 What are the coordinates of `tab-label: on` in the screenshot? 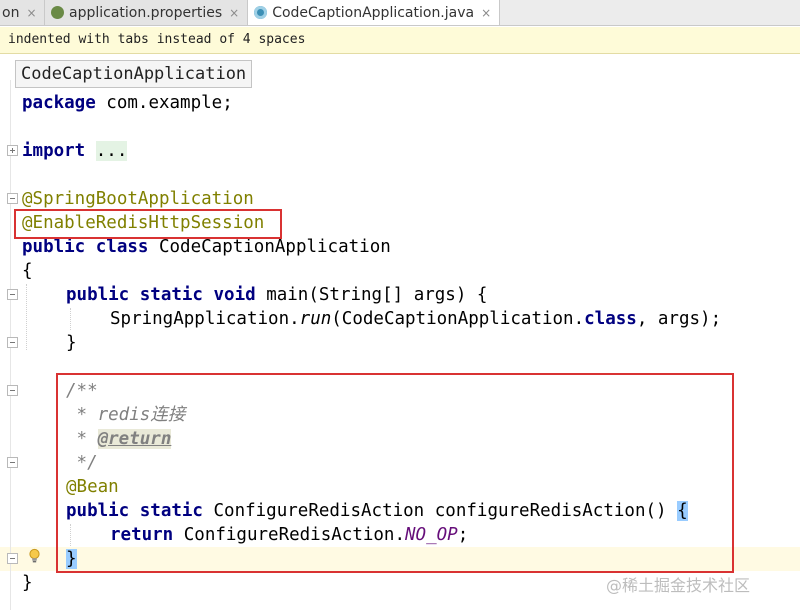 It's located at (11, 12).